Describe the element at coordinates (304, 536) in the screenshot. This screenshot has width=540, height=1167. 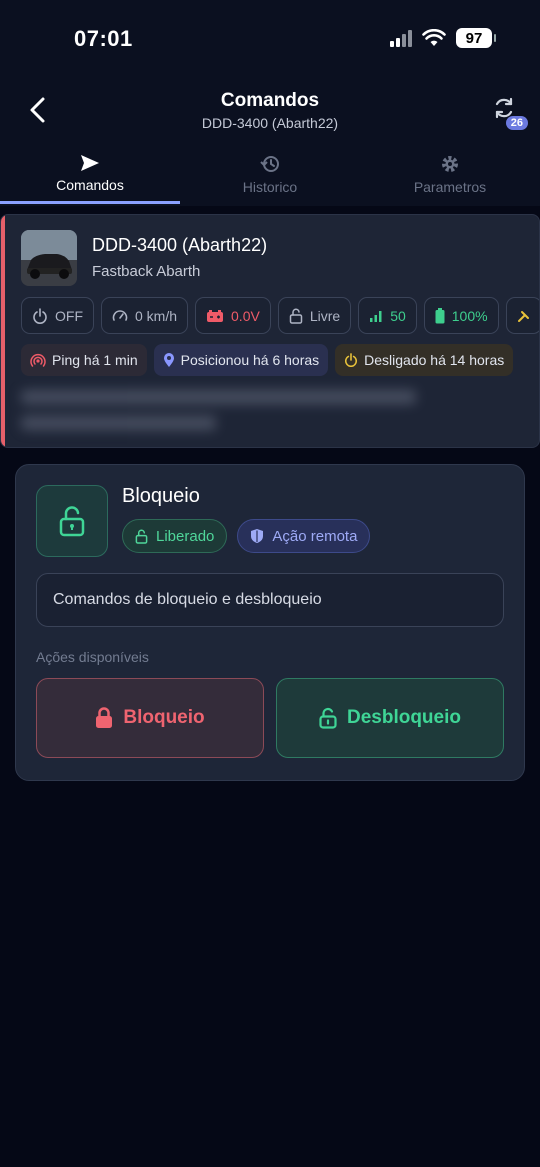
I see `remote-action-badge: Ação remota` at that location.